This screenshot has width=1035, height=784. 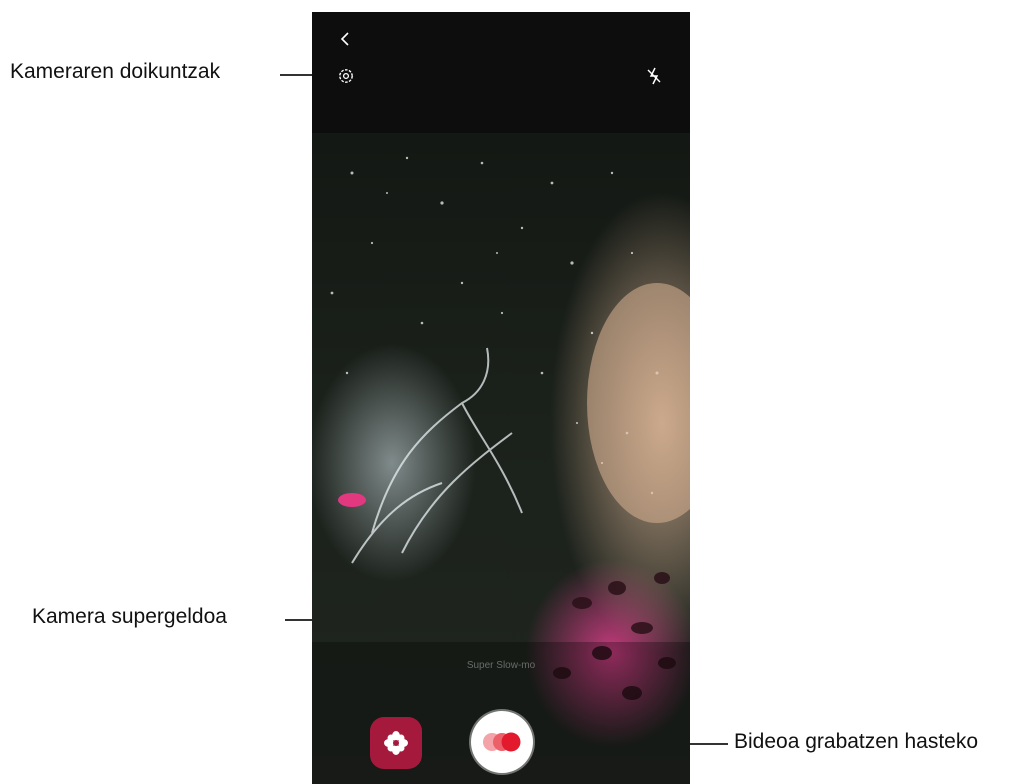 I want to click on record-button, so click(x=502, y=742).